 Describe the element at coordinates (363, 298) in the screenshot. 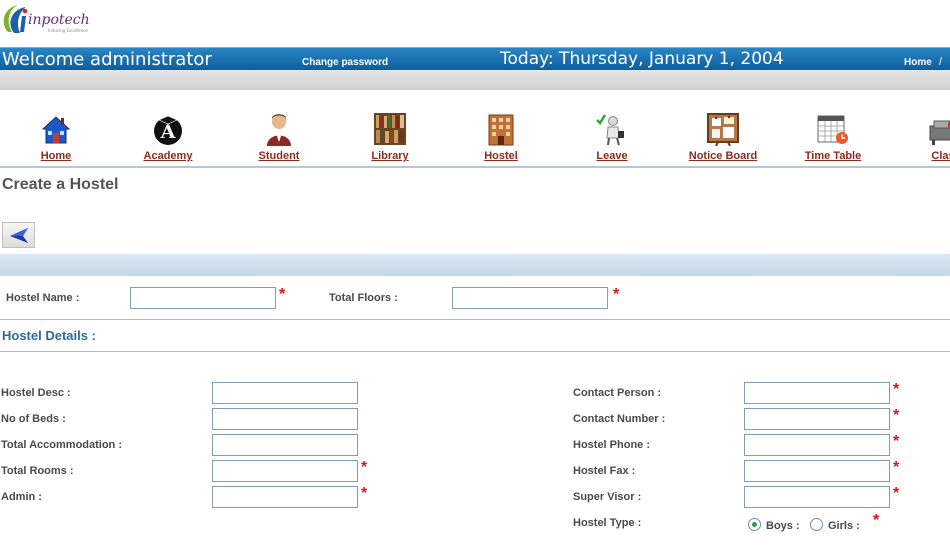

I see `total-floors-label: Total Floors :` at that location.